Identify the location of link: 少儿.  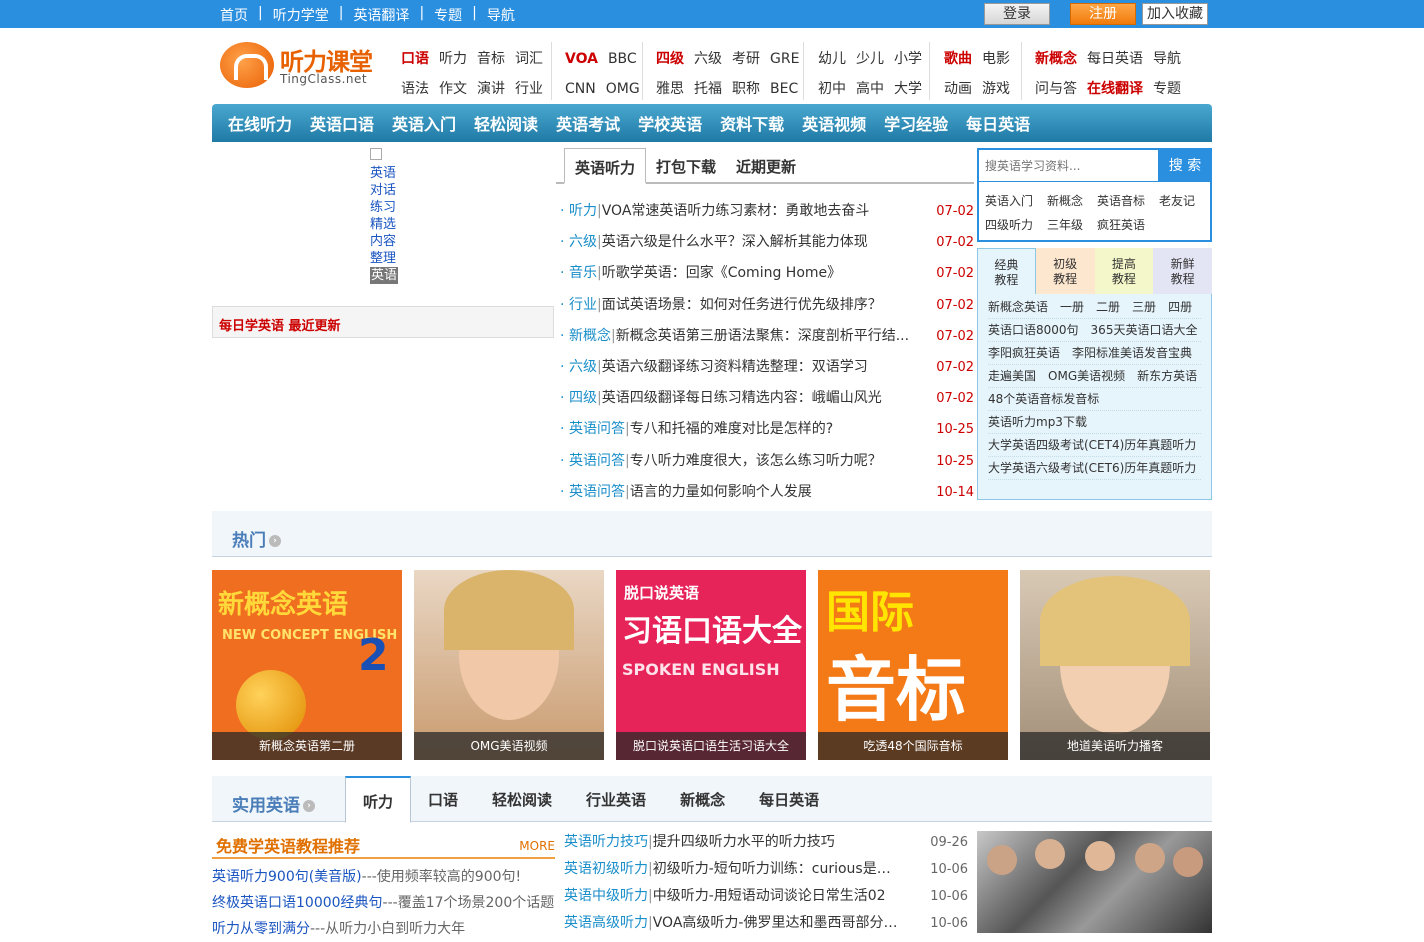
(870, 59).